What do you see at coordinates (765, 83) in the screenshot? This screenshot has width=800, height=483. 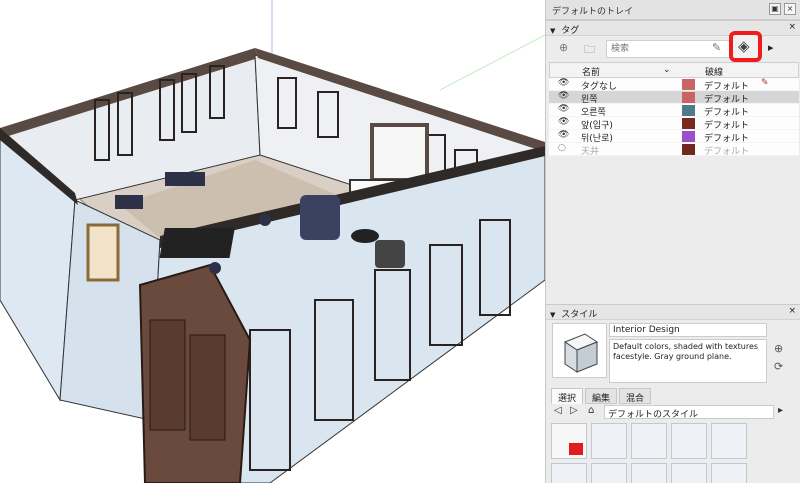 I see `active-pencil-icon: ✎` at bounding box center [765, 83].